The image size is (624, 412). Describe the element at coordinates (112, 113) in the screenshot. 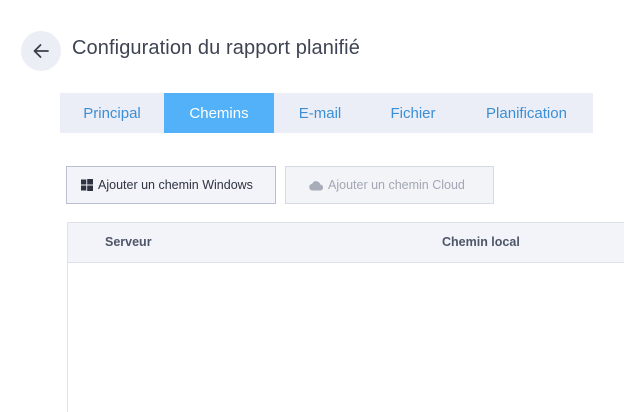

I see `tab-principal: Principal` at that location.